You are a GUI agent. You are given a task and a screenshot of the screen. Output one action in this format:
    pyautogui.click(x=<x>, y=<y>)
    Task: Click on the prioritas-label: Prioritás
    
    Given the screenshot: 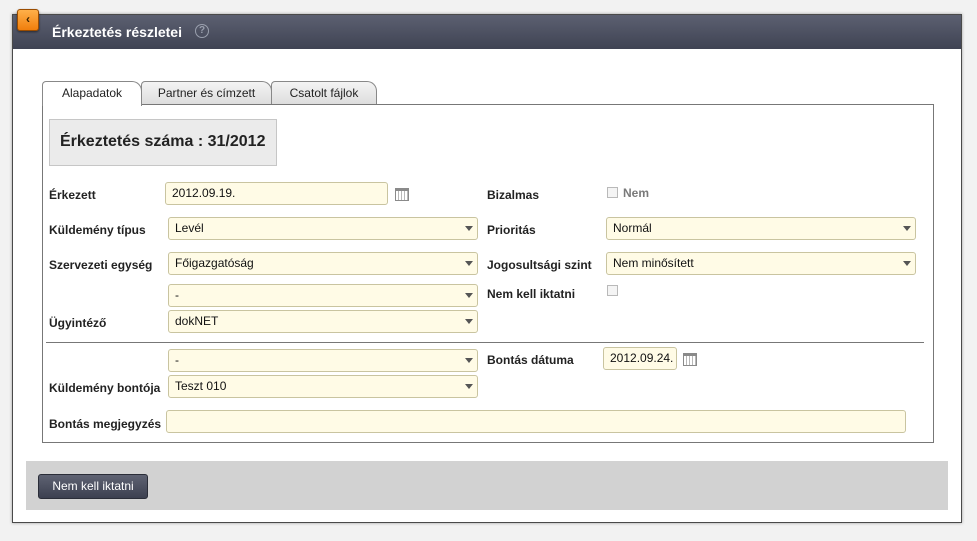 What is the action you would take?
    pyautogui.click(x=511, y=230)
    